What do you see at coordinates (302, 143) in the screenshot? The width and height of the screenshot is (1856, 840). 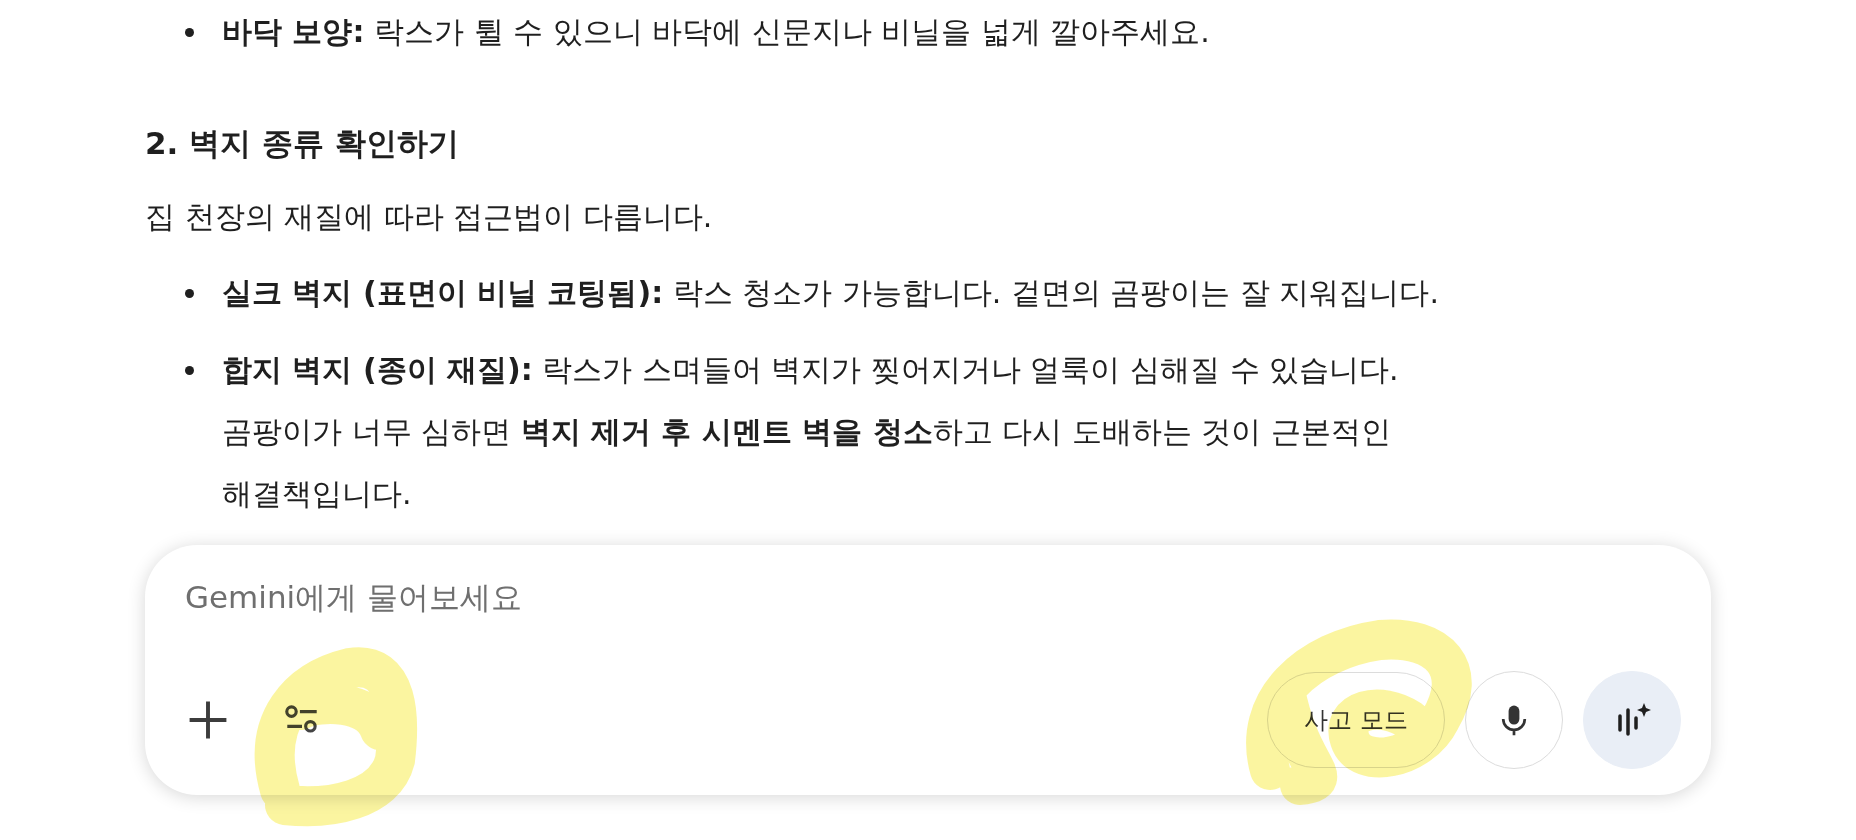 I see `section-heading: 2. 벽지 종류 확인하기` at bounding box center [302, 143].